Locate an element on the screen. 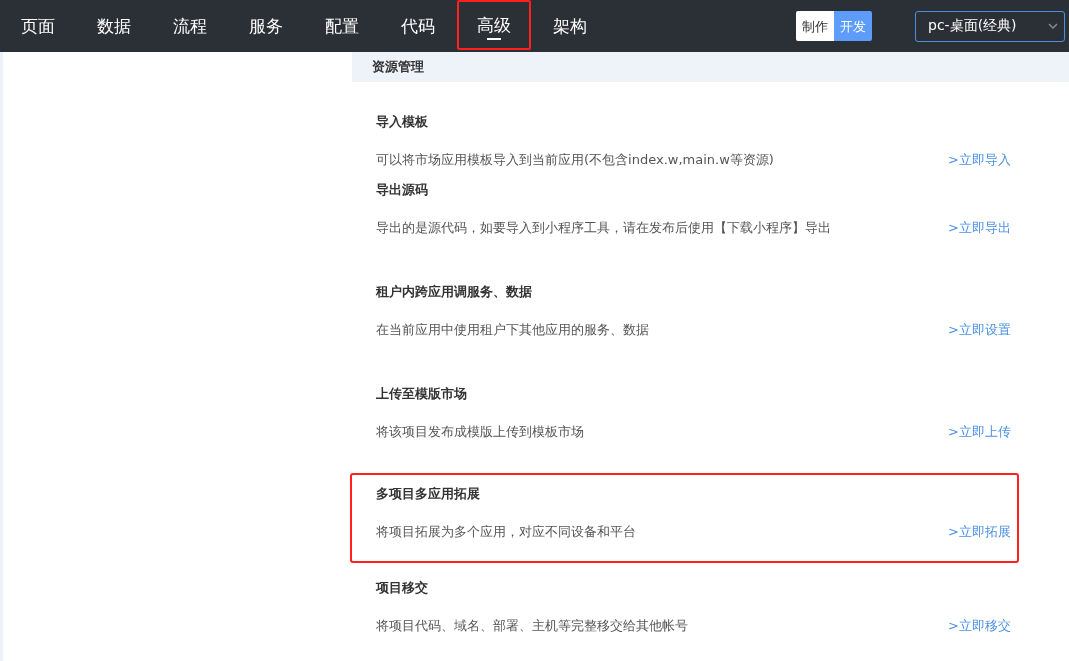  mode-toggle-button: 制作 is located at coordinates (815, 26).